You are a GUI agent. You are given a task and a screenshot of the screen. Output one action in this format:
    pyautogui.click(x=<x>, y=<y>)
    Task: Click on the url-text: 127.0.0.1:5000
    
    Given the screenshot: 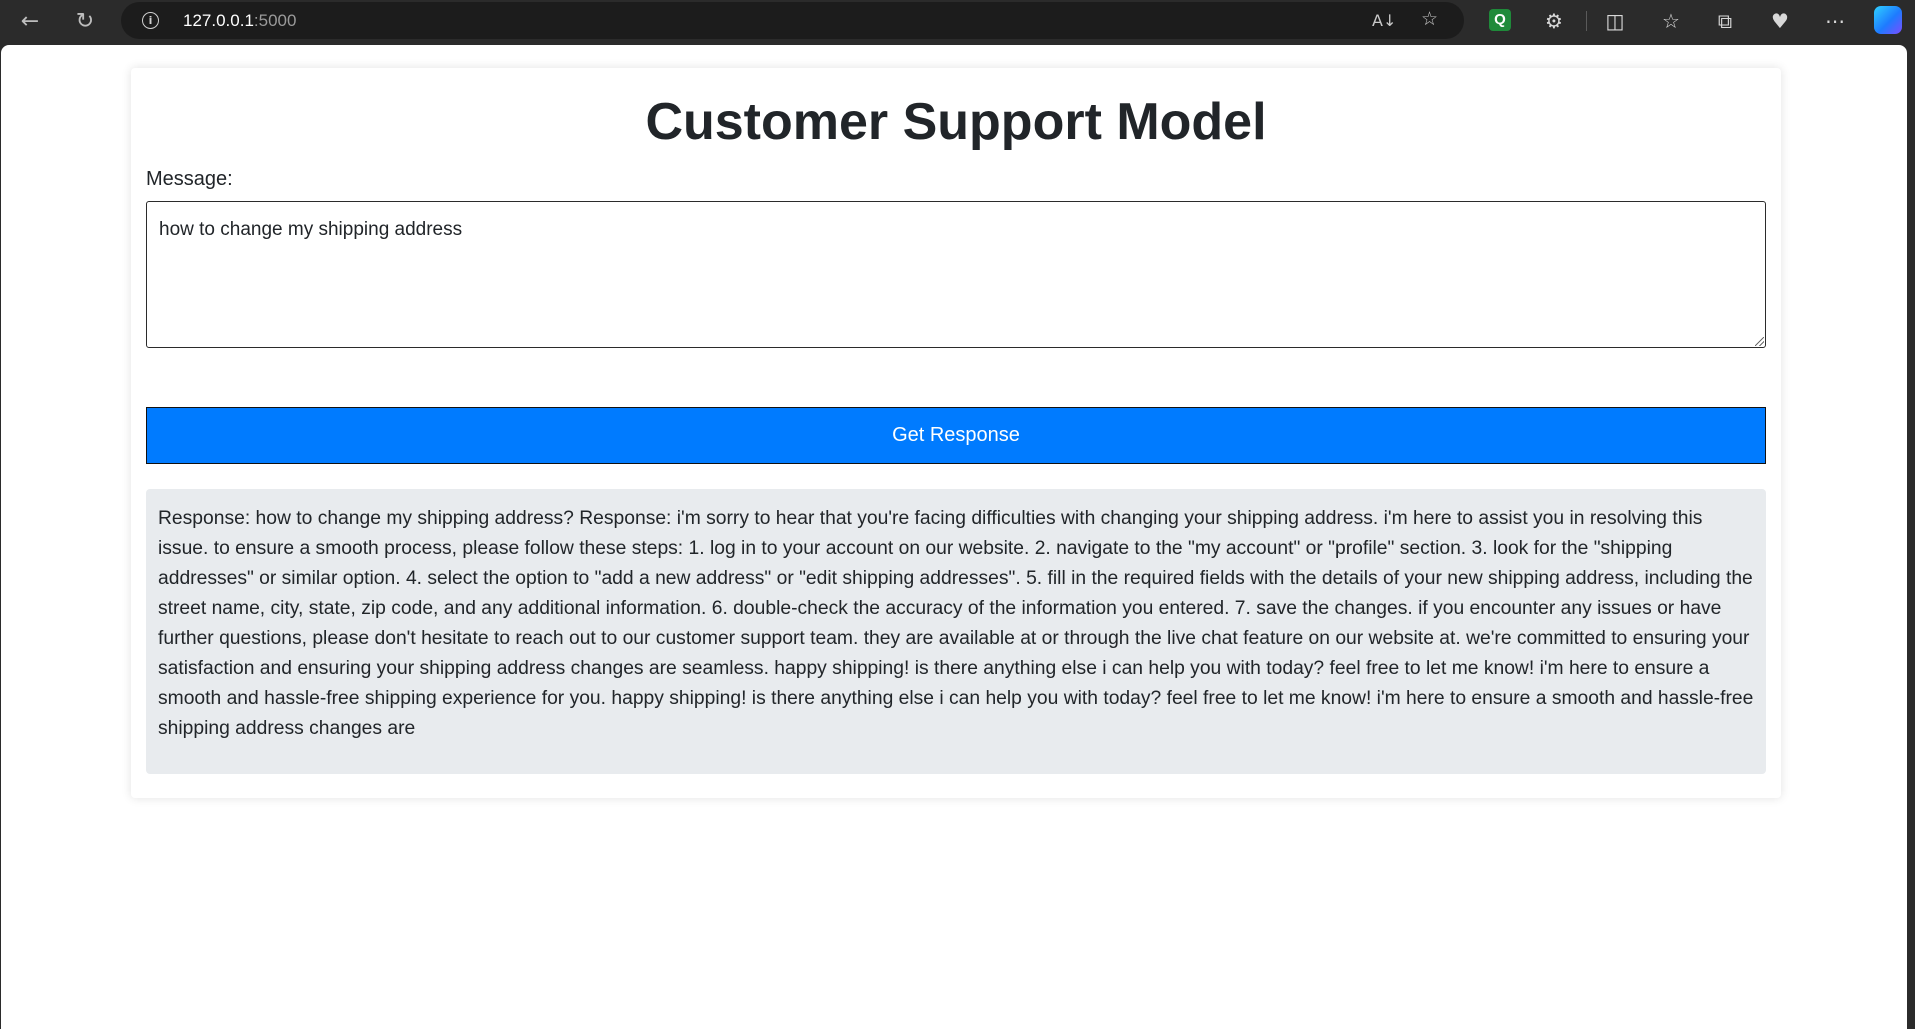 What is the action you would take?
    pyautogui.click(x=239, y=21)
    